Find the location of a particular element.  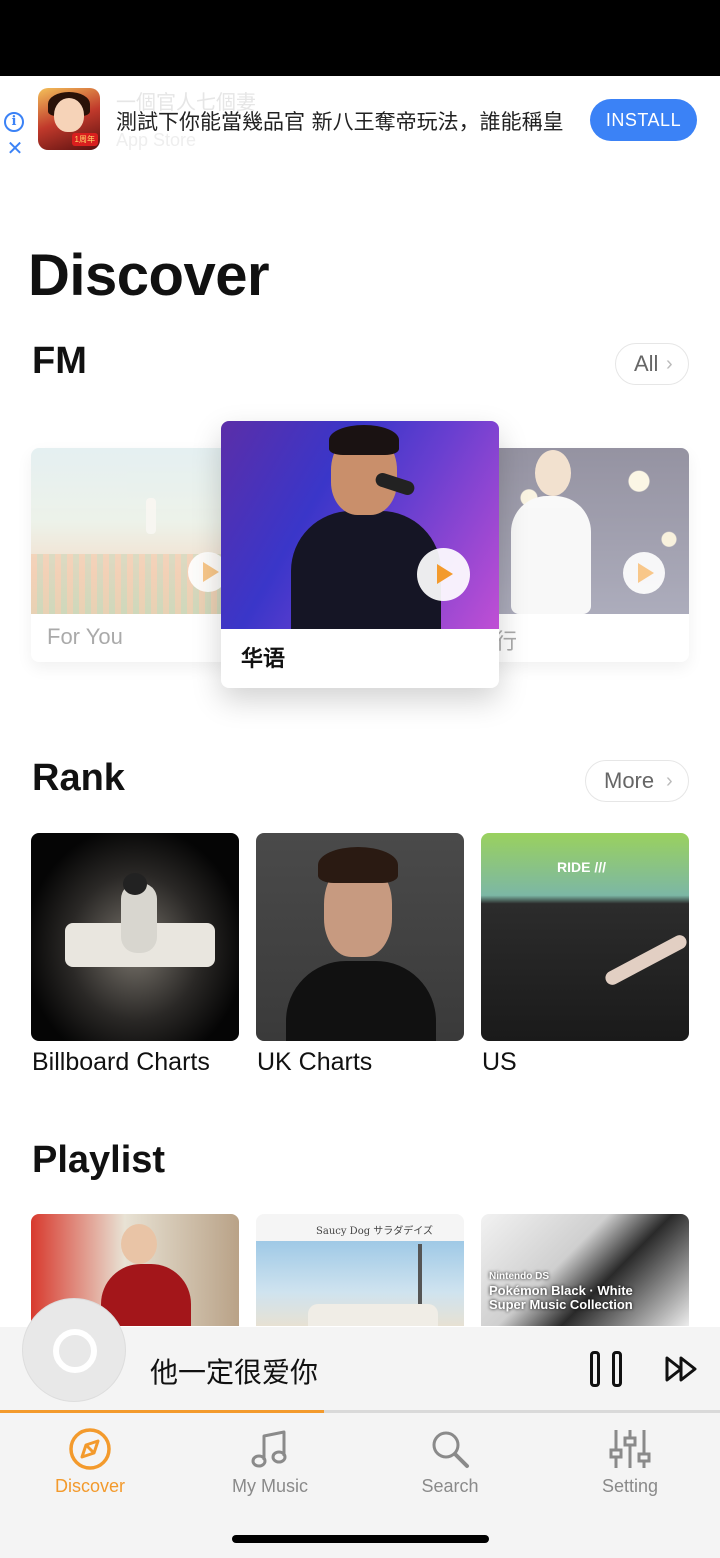

playlist-cover-2: Saucy Dog サラダデイズ is located at coordinates (360, 1270).